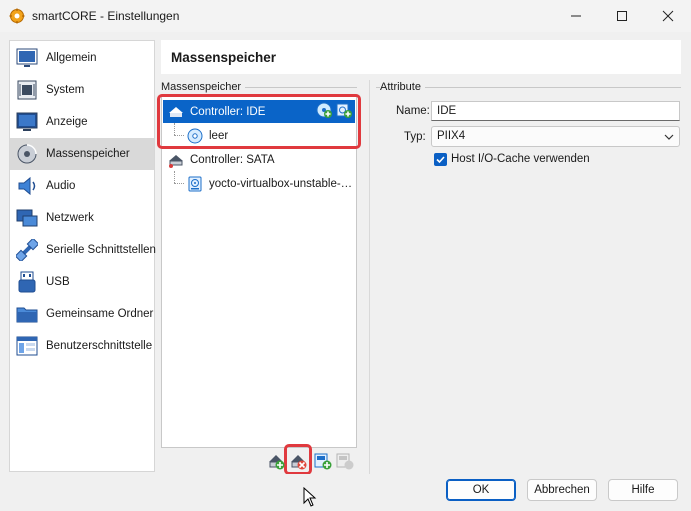  I want to click on maximize-icon, so click(622, 16).